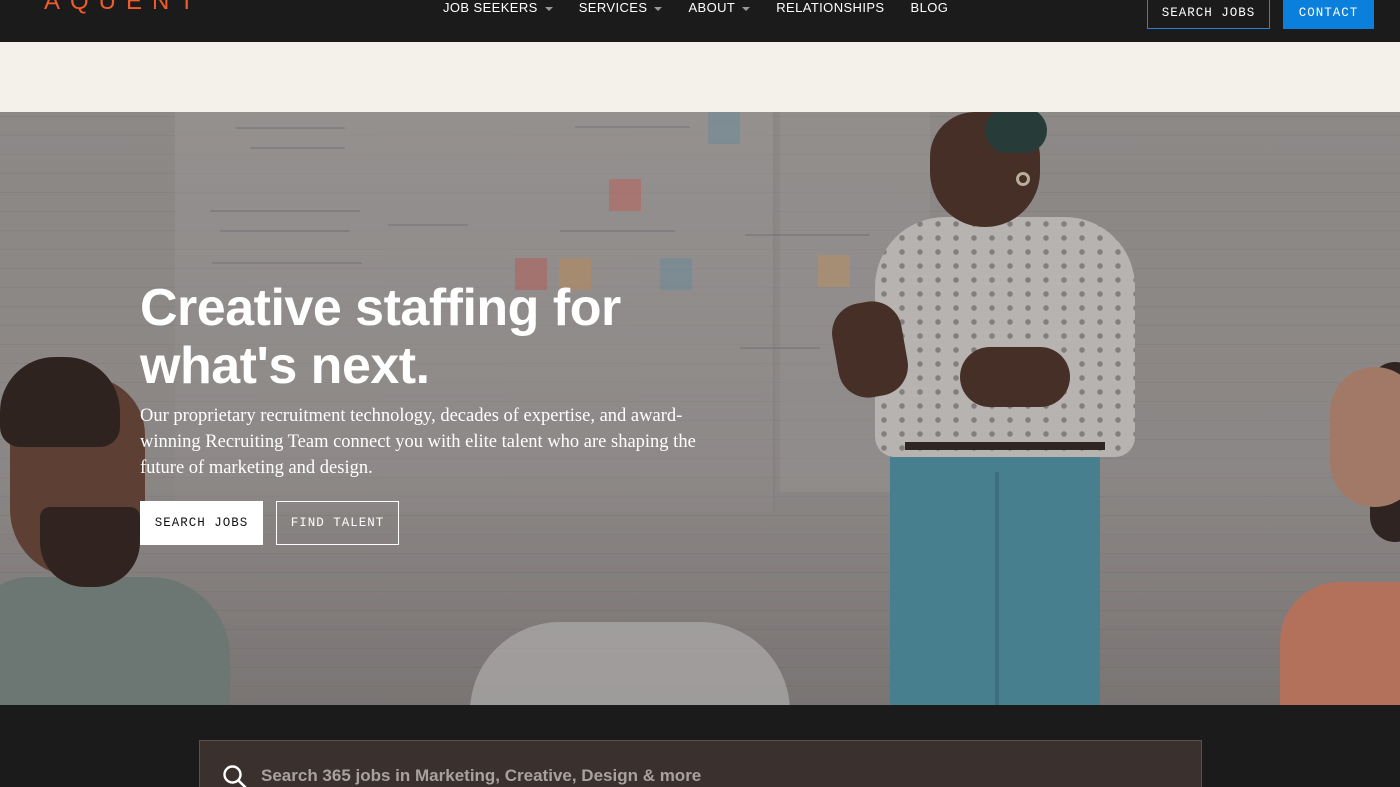 The width and height of the screenshot is (1400, 787). I want to click on nav-item-blog: BLOG, so click(930, 8).